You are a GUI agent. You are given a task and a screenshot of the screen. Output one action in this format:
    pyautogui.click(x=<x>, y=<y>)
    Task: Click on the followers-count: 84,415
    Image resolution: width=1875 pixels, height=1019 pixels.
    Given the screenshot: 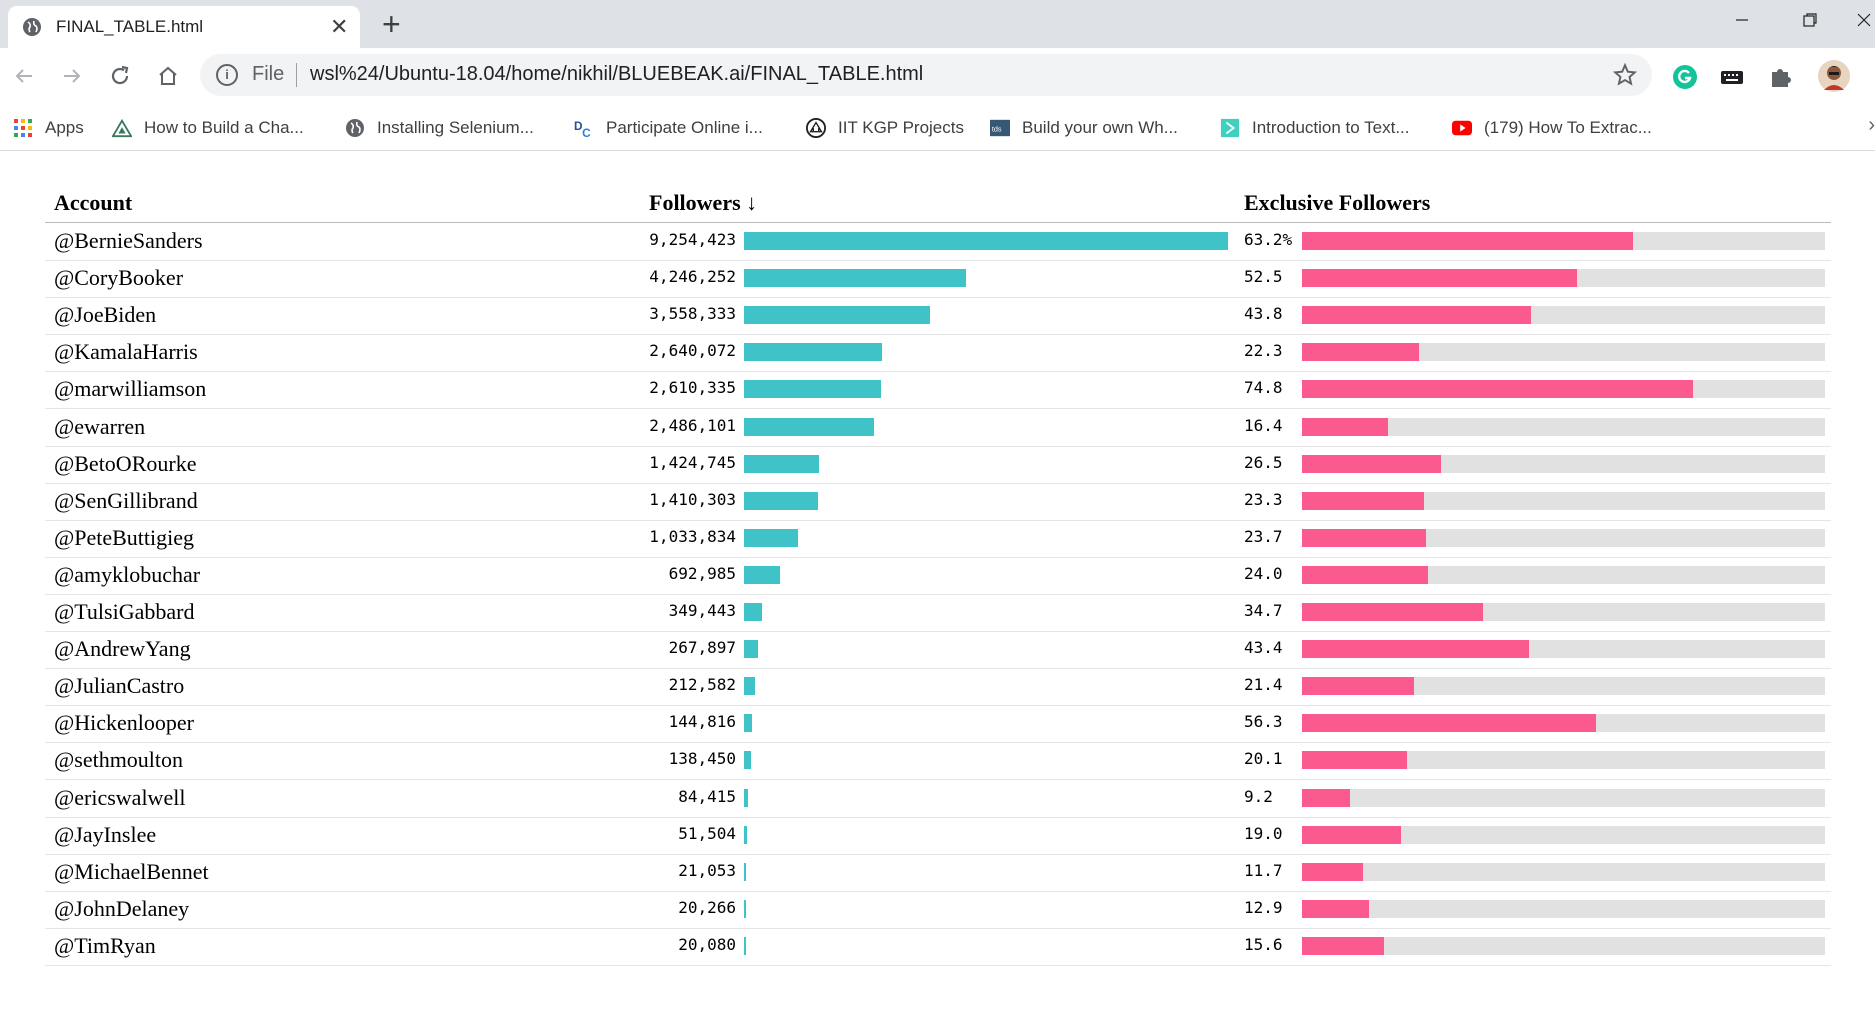 What is the action you would take?
    pyautogui.click(x=707, y=796)
    